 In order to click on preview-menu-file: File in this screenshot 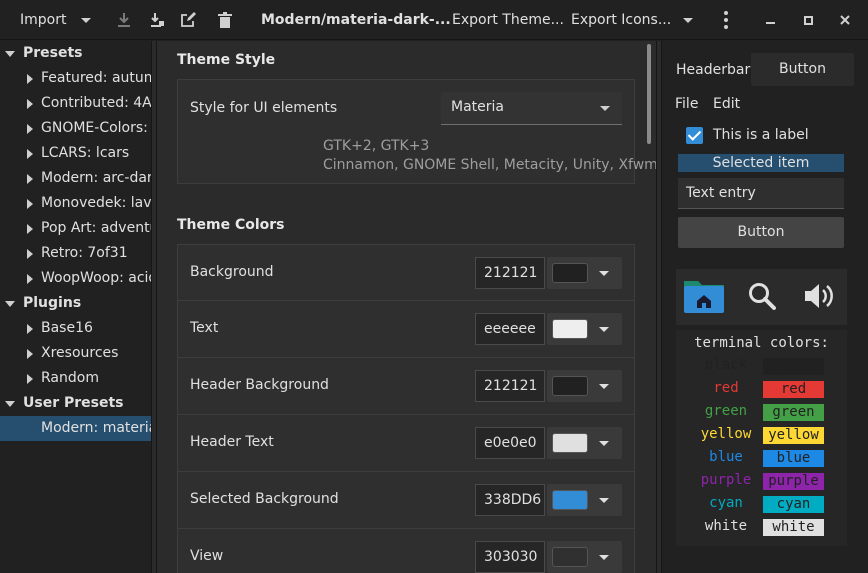, I will do `click(686, 104)`.